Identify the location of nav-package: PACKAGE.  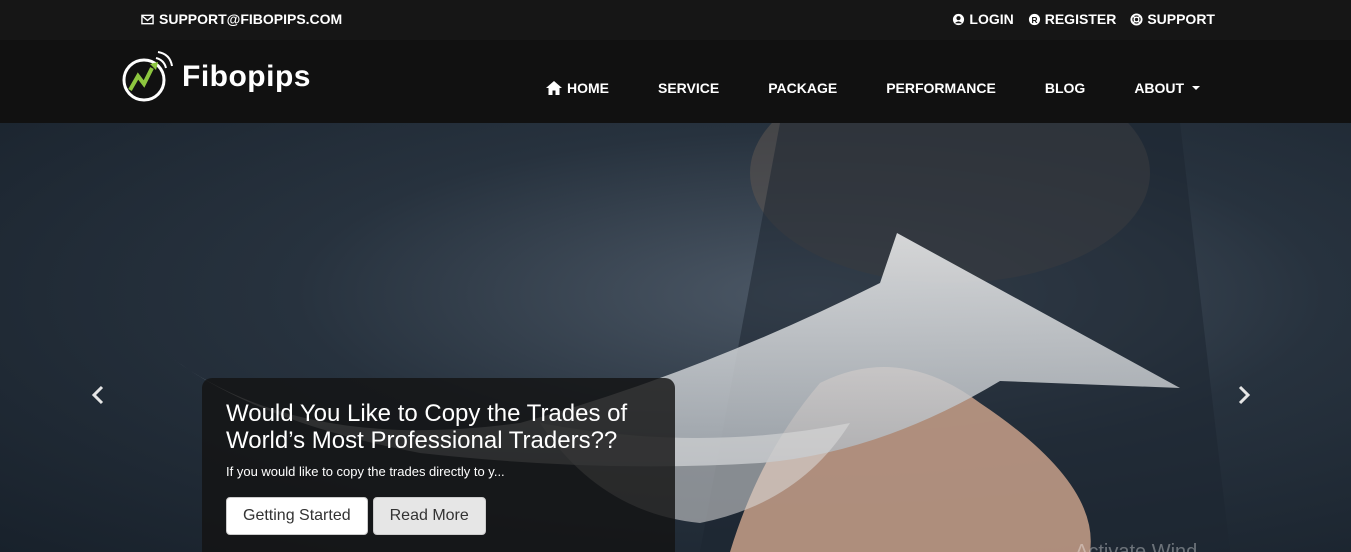
(802, 88).